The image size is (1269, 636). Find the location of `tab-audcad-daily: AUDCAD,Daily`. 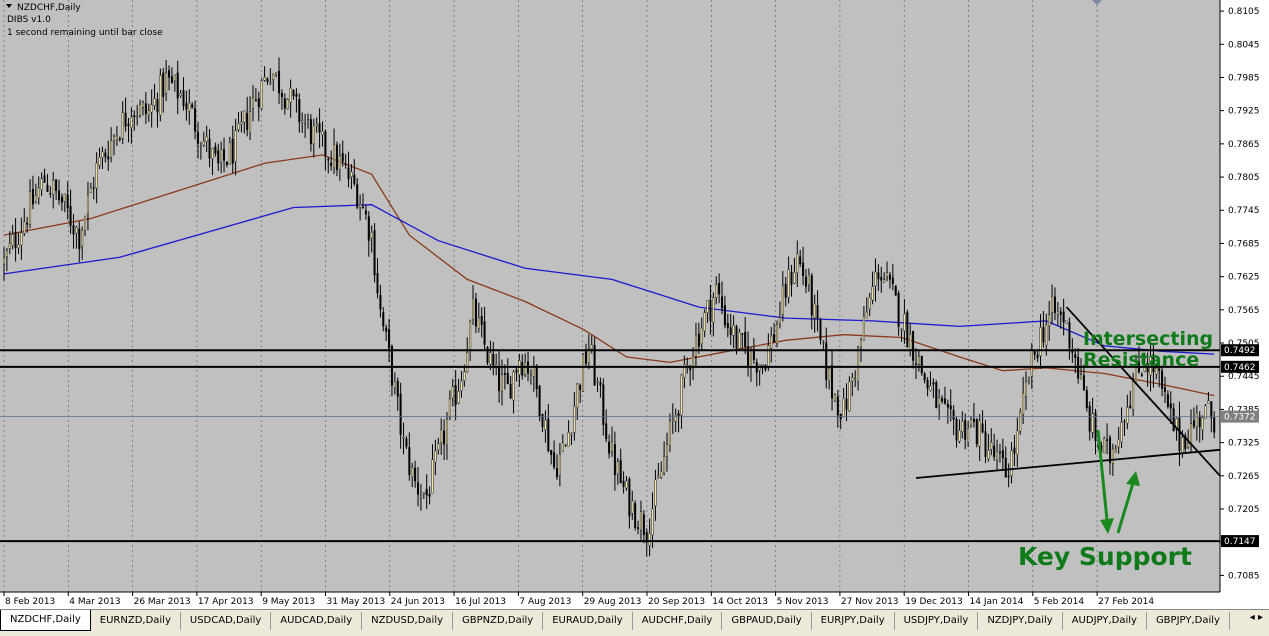

tab-audcad-daily: AUDCAD,Daily is located at coordinates (317, 621).